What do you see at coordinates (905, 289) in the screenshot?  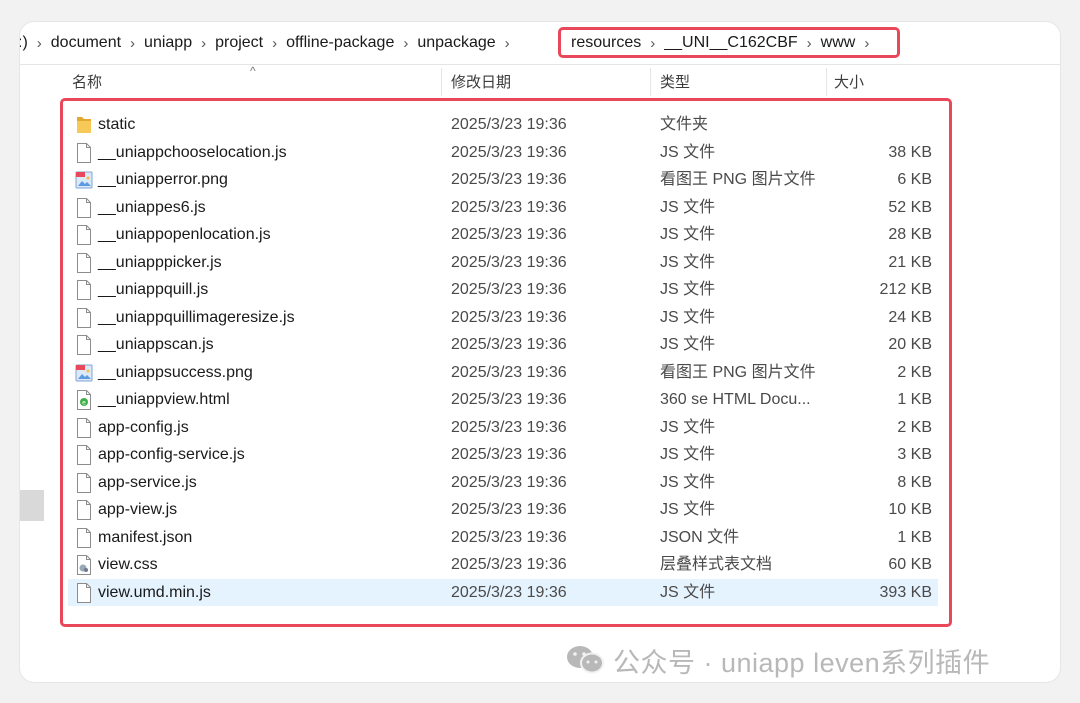 I see `file-size: 212 KB` at bounding box center [905, 289].